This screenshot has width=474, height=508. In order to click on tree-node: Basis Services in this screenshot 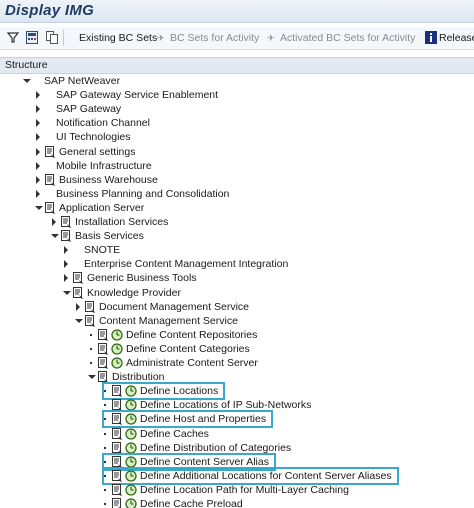, I will do `click(237, 236)`.